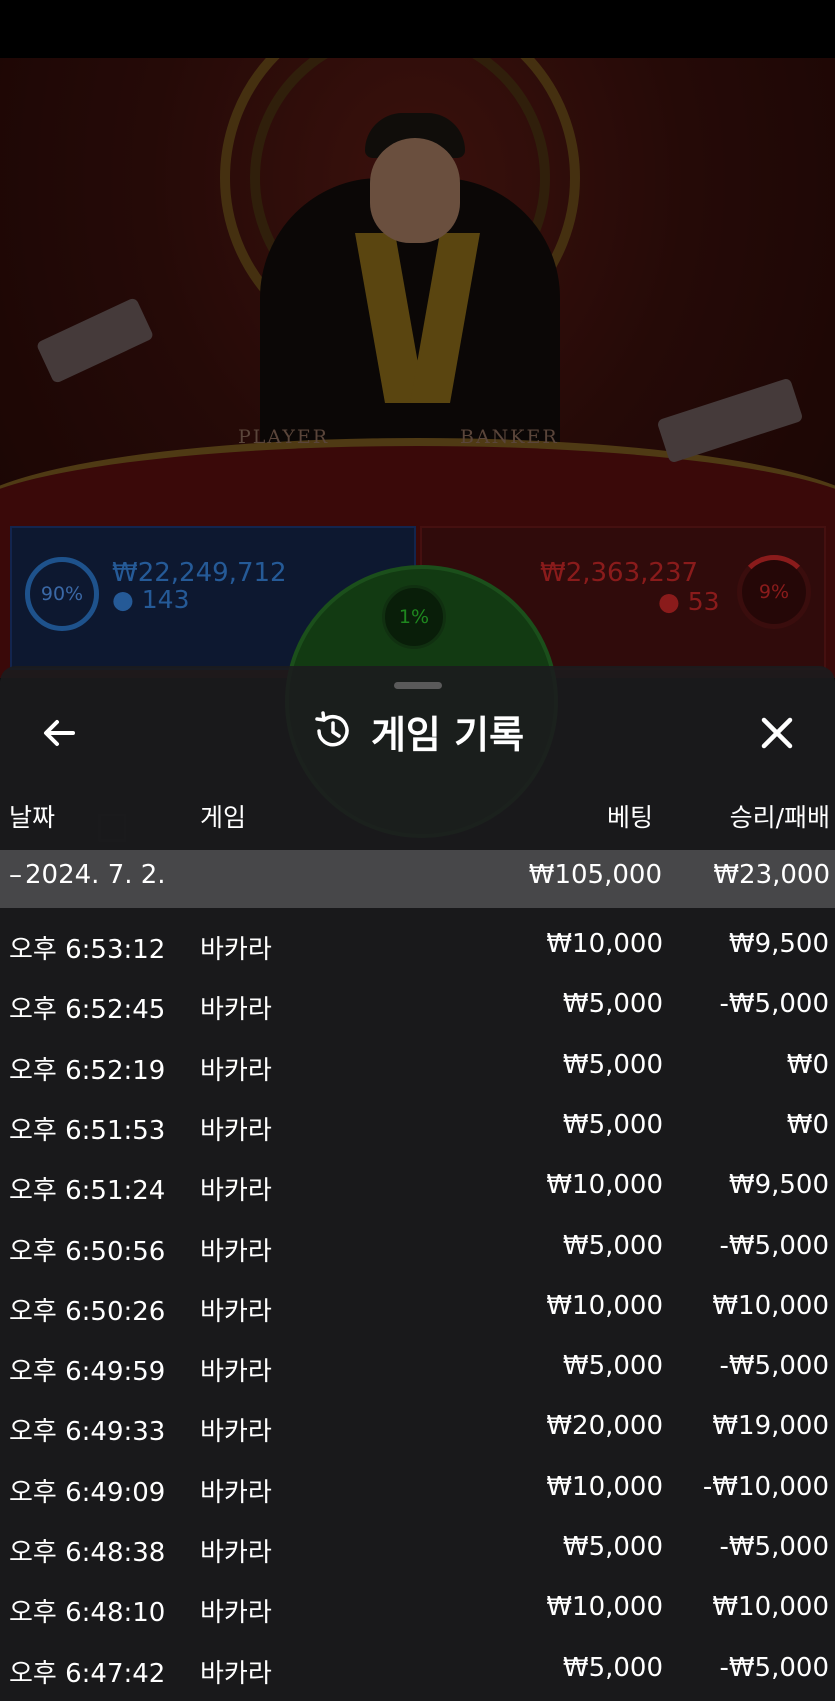 The width and height of the screenshot is (835, 1701). I want to click on row-time: 오후 6:49:59, so click(87, 1372).